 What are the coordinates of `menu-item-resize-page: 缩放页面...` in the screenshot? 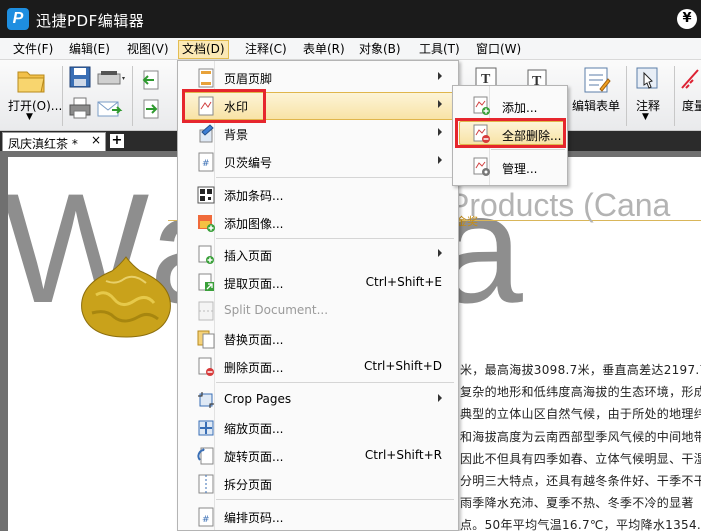 It's located at (318, 428).